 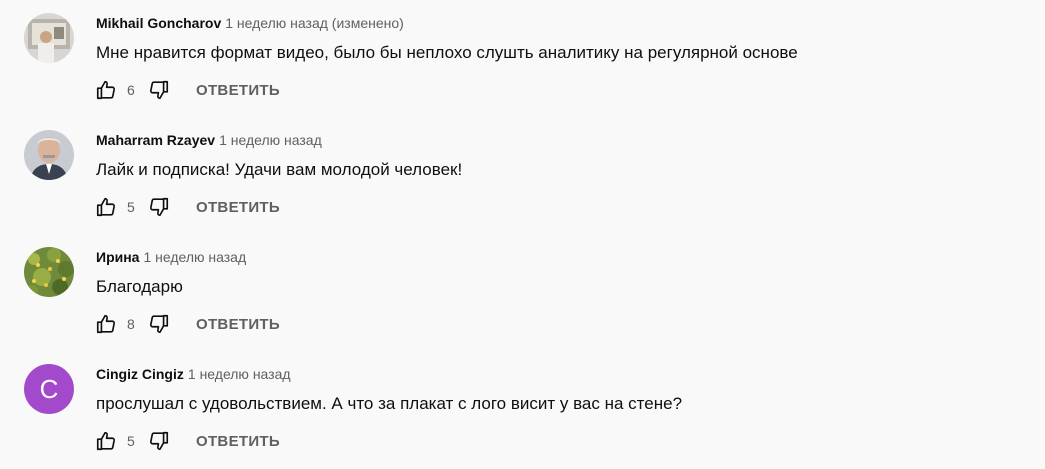 What do you see at coordinates (117, 257) in the screenshot?
I see `author-name: Ирина` at bounding box center [117, 257].